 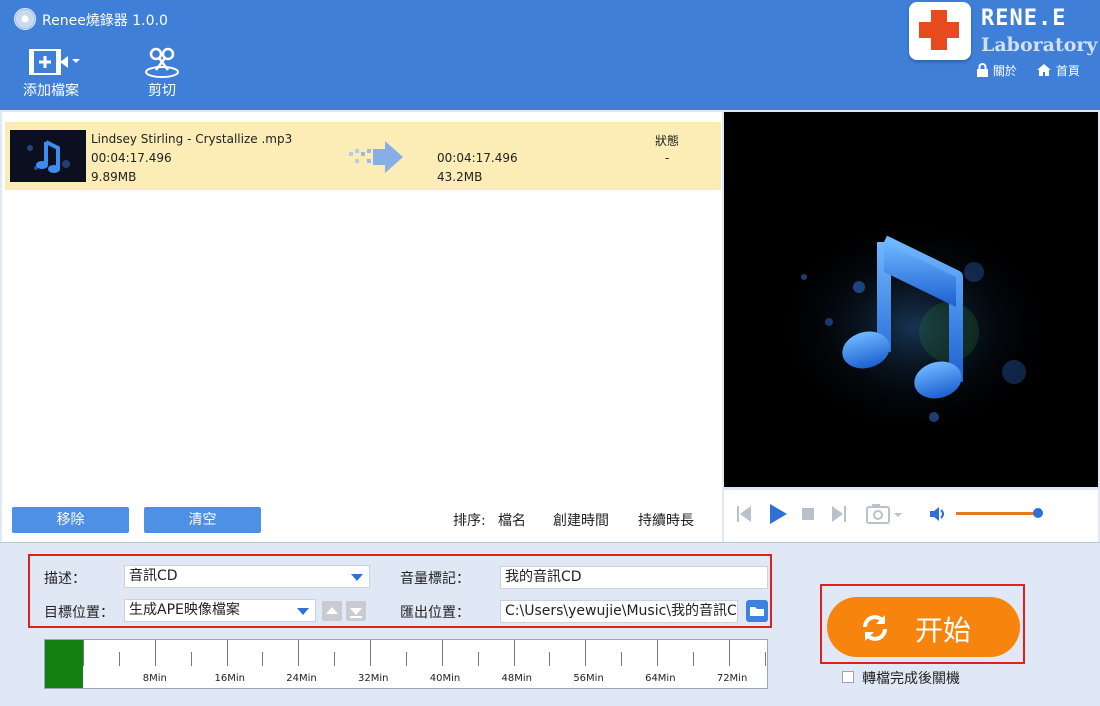 I want to click on sort-by-name: 檔名, so click(x=512, y=520).